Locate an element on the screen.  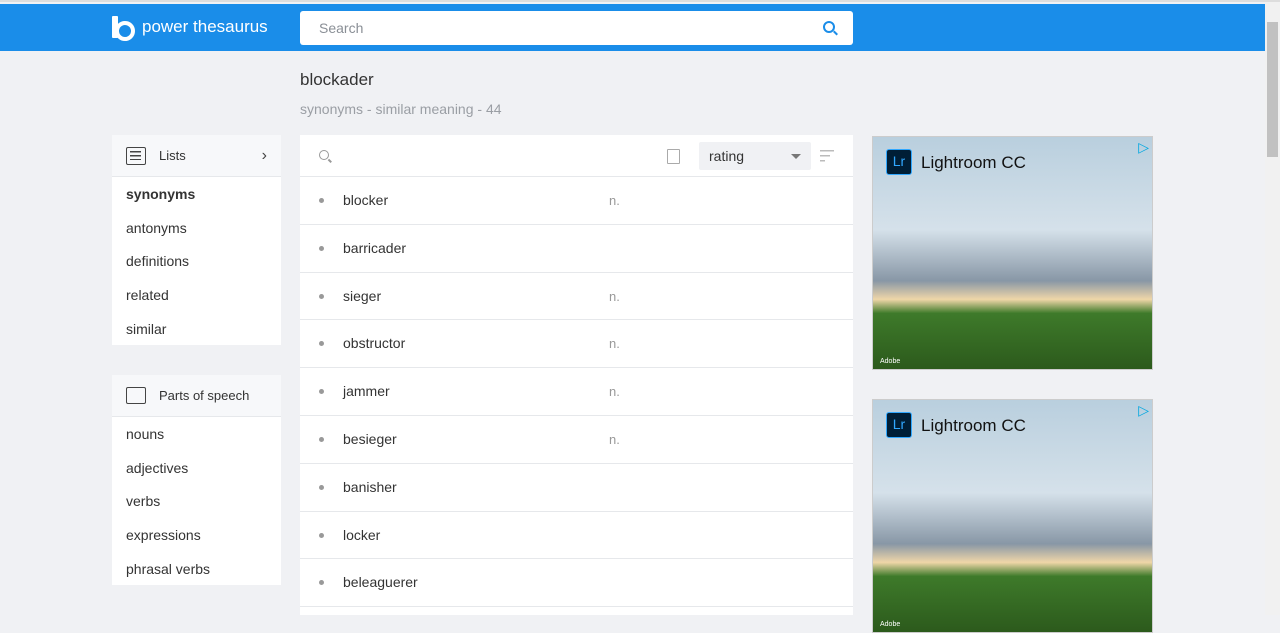
results-toolbar: rating is located at coordinates (576, 156).